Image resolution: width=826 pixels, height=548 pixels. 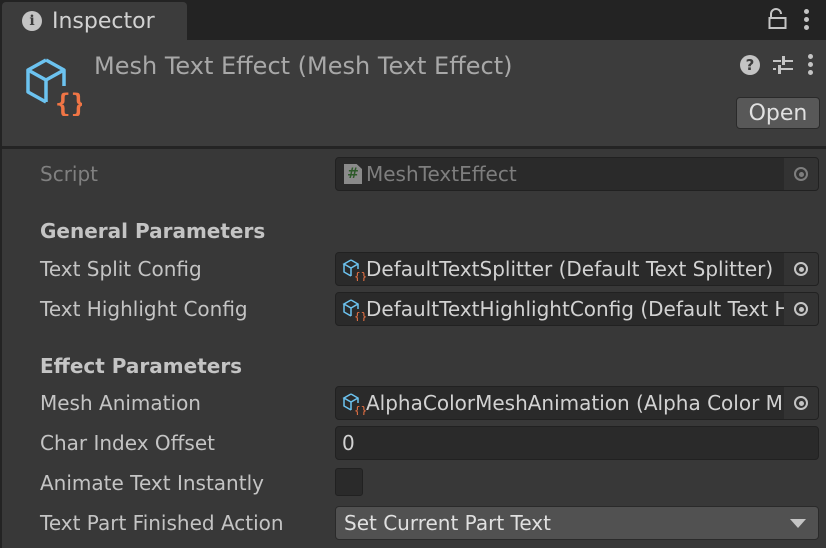 I want to click on tab-label: Inspector, so click(x=103, y=21).